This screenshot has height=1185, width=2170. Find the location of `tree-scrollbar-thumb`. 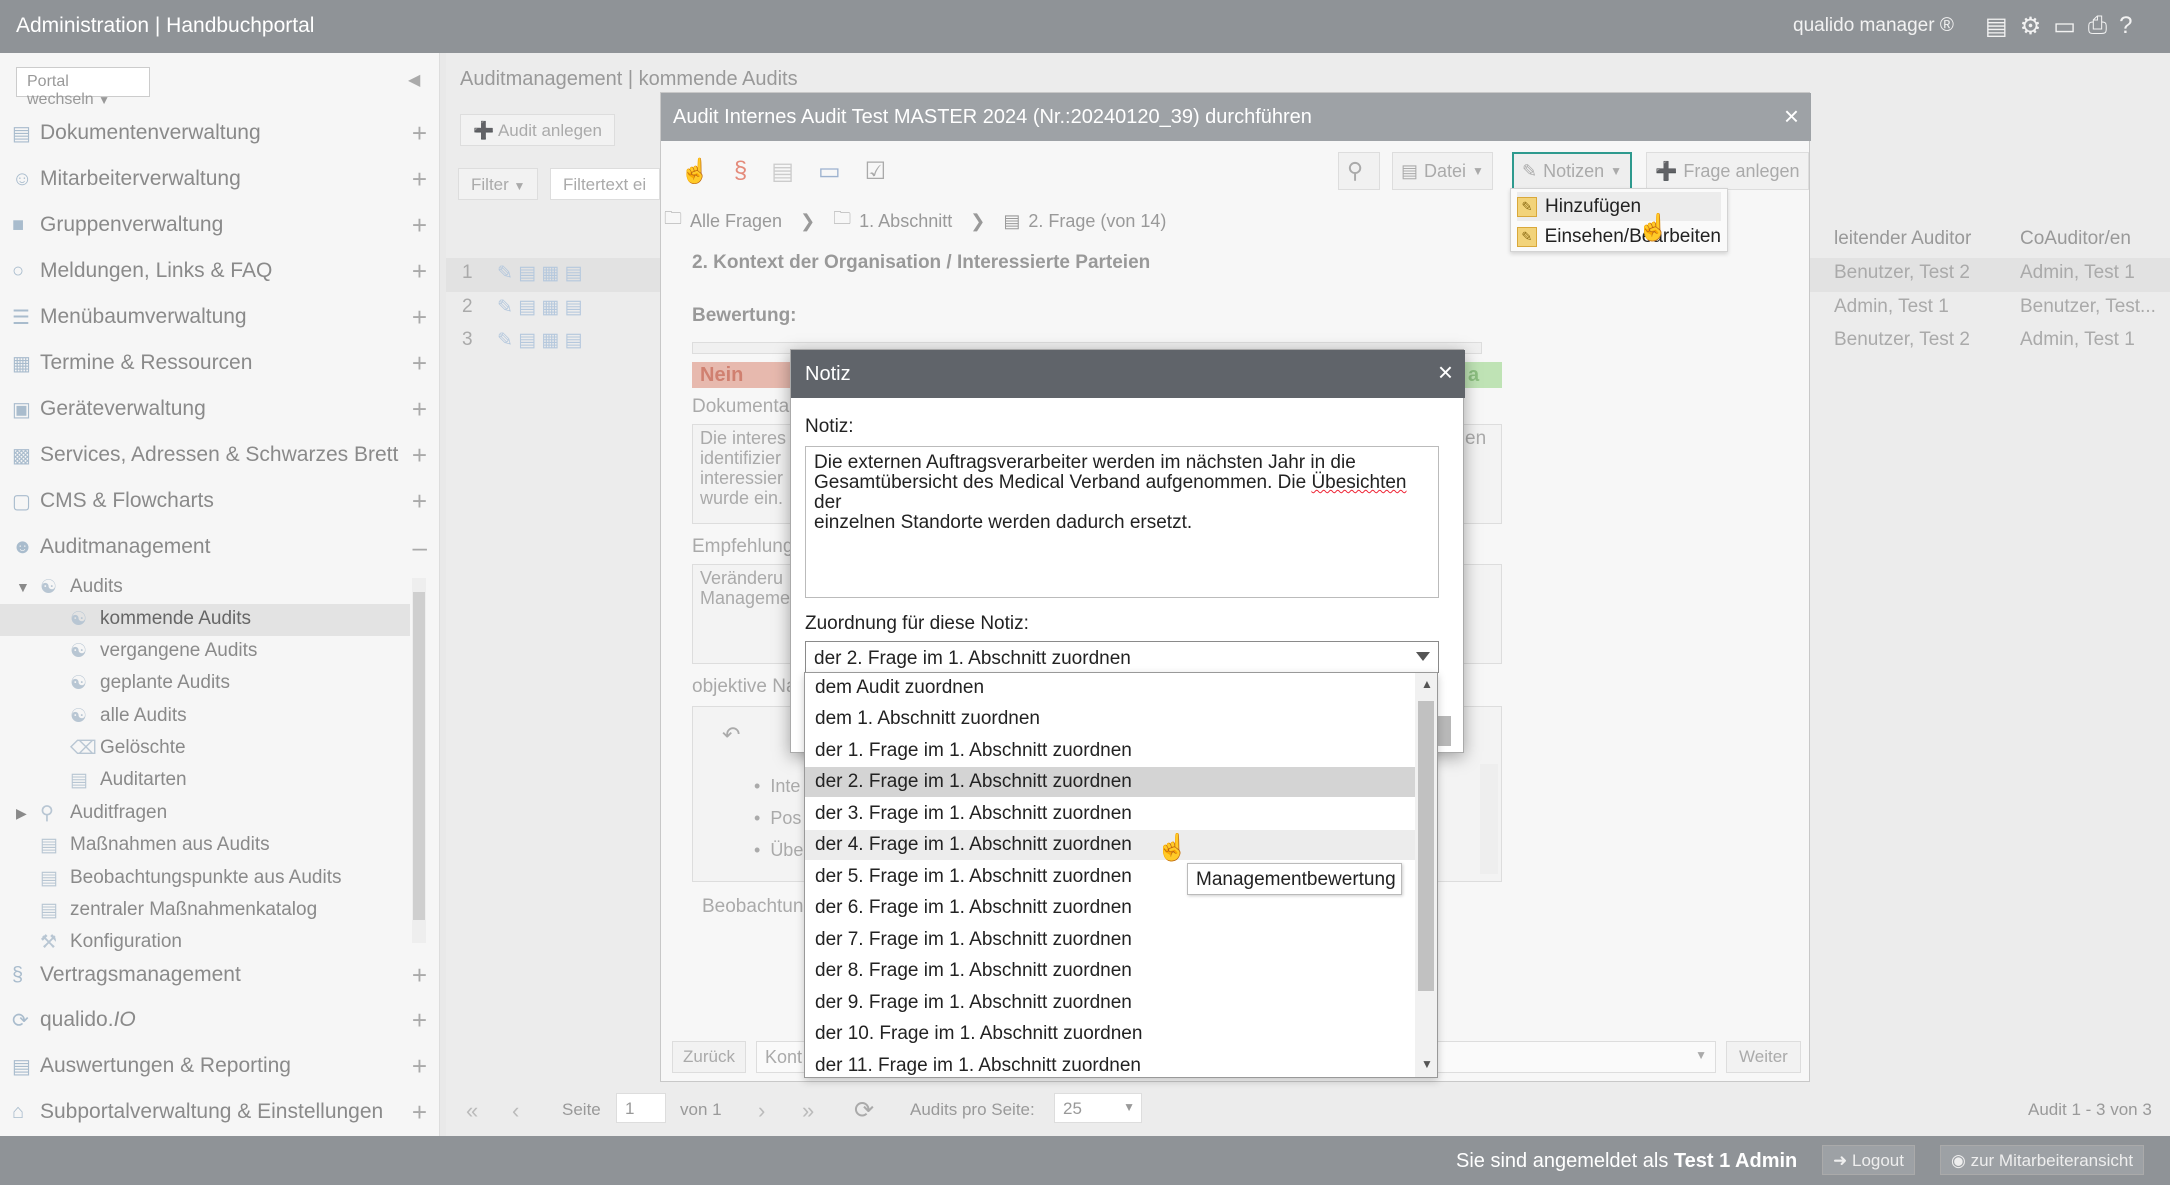

tree-scrollbar-thumb is located at coordinates (419, 756).